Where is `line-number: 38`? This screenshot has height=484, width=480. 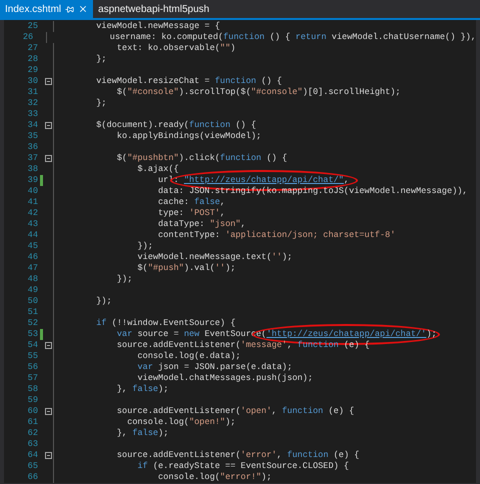 line-number: 38 is located at coordinates (32, 169).